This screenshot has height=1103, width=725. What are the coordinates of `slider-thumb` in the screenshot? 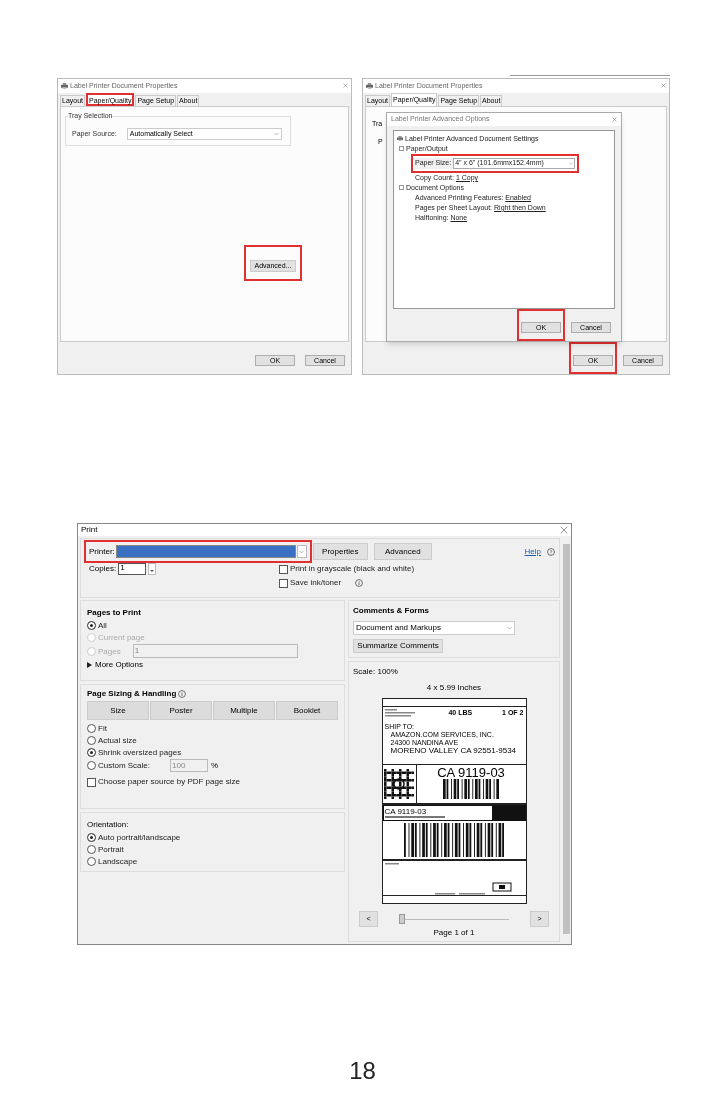 It's located at (402, 919).